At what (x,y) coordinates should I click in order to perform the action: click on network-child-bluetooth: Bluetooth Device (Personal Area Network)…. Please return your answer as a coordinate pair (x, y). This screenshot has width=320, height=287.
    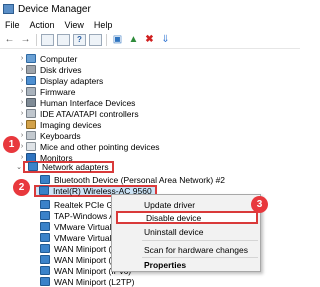
    Looking at the image, I should click on (132, 179).